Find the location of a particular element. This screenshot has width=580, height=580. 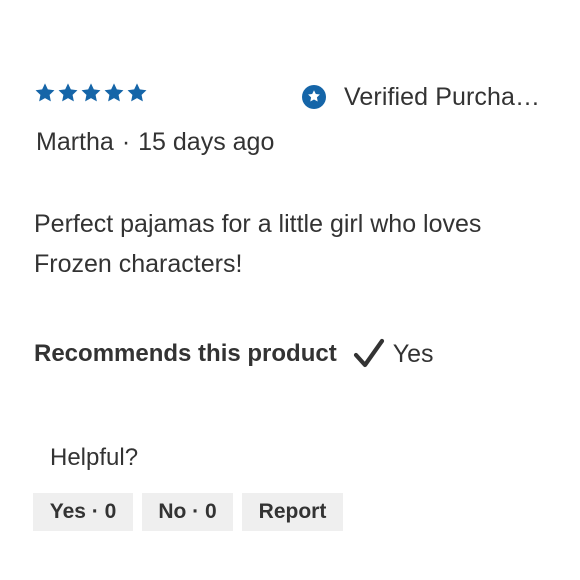

helpful-no-button: No · 0 is located at coordinates (187, 512).